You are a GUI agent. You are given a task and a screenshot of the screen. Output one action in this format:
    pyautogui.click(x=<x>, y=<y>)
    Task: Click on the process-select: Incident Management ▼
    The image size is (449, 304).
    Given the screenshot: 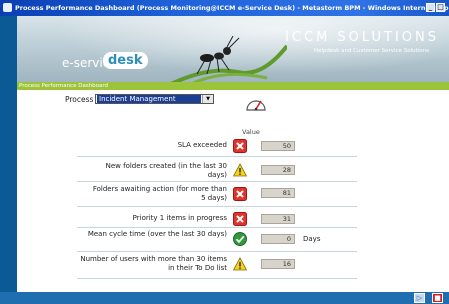 What is the action you would take?
    pyautogui.click(x=154, y=99)
    